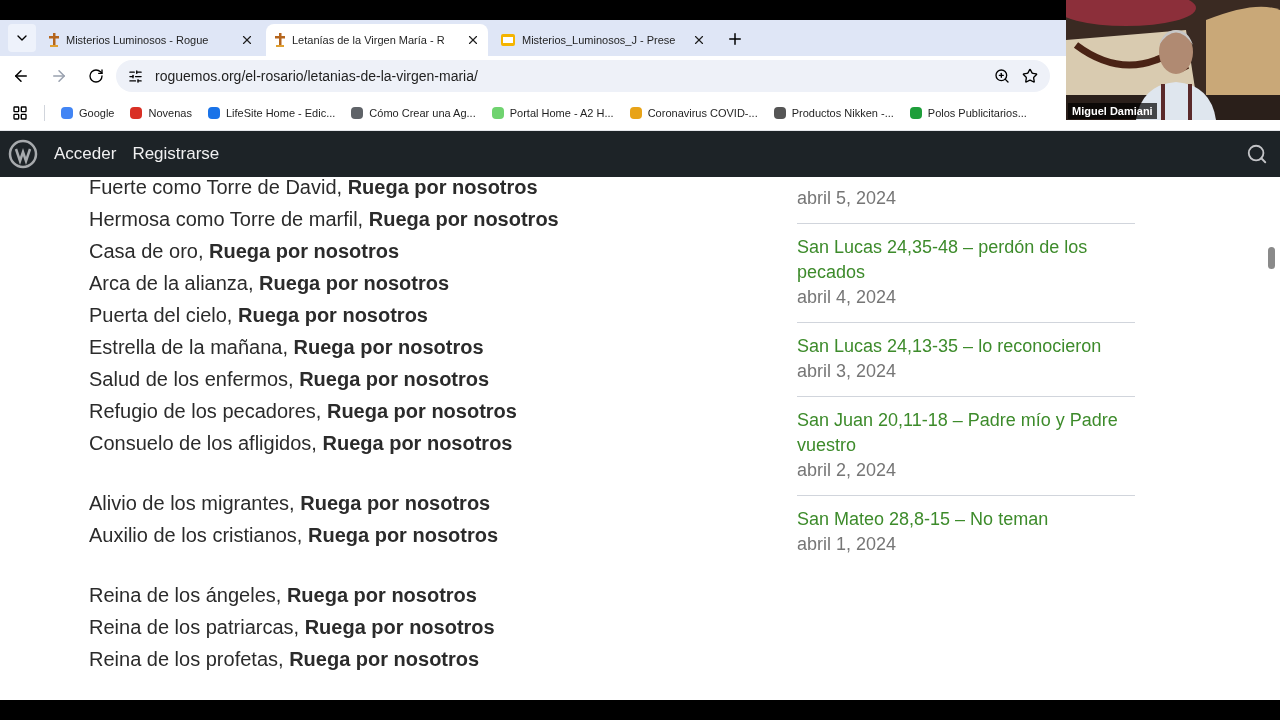  Describe the element at coordinates (23, 154) in the screenshot. I see `wordpress-logo-icon` at that location.